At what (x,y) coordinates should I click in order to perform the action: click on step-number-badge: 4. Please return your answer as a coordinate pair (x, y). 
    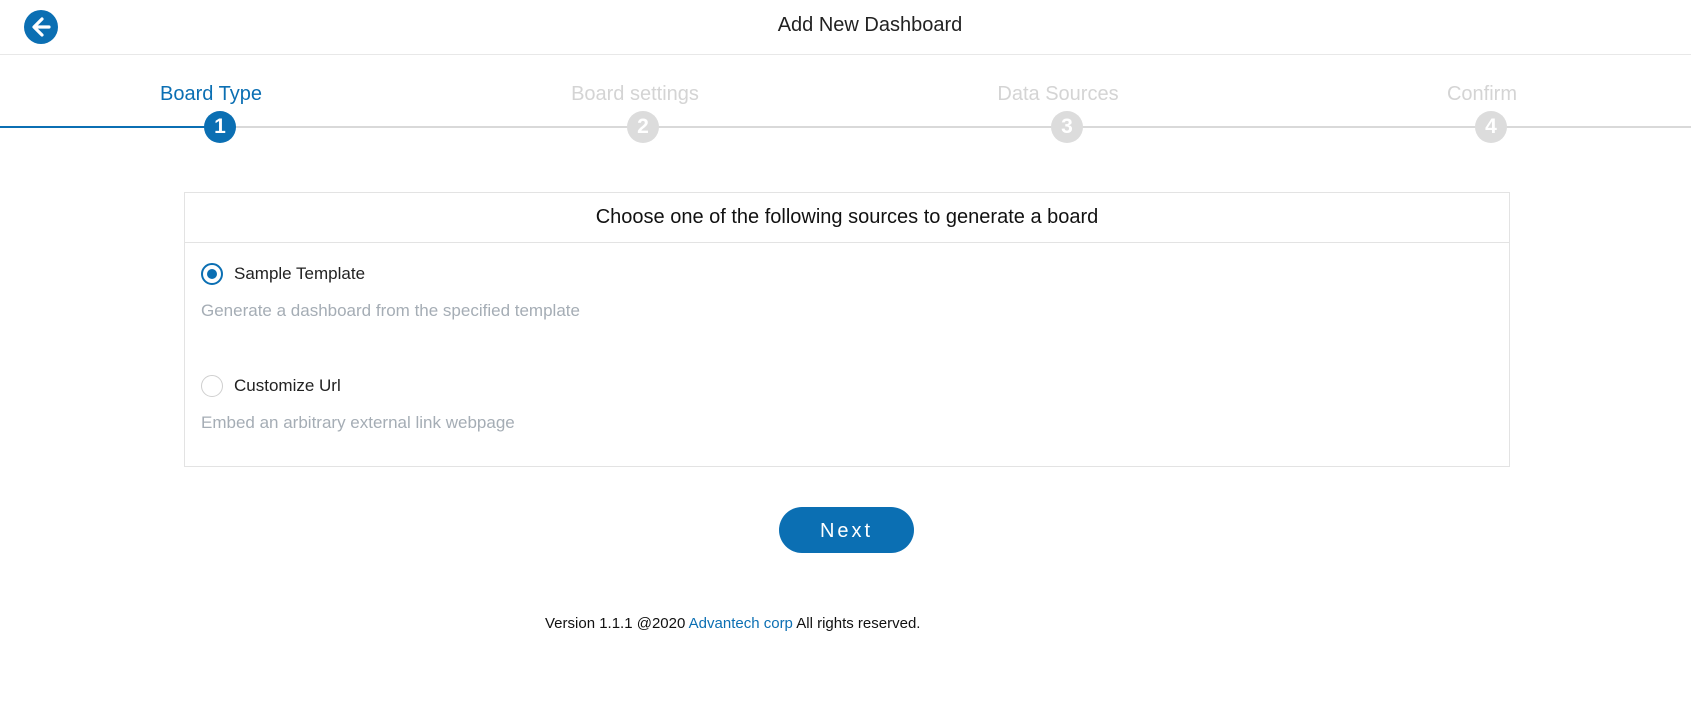
    Looking at the image, I should click on (1491, 127).